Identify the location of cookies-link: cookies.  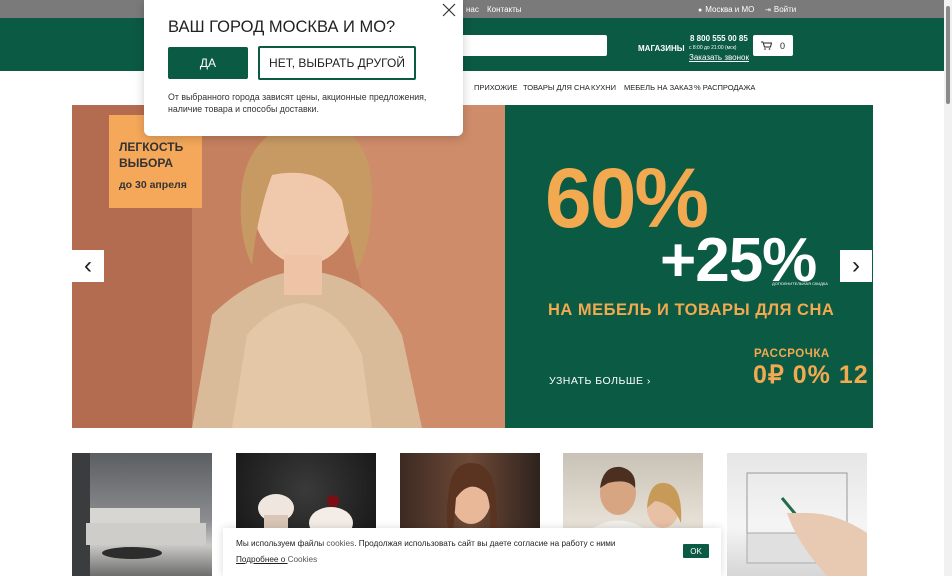
(340, 543).